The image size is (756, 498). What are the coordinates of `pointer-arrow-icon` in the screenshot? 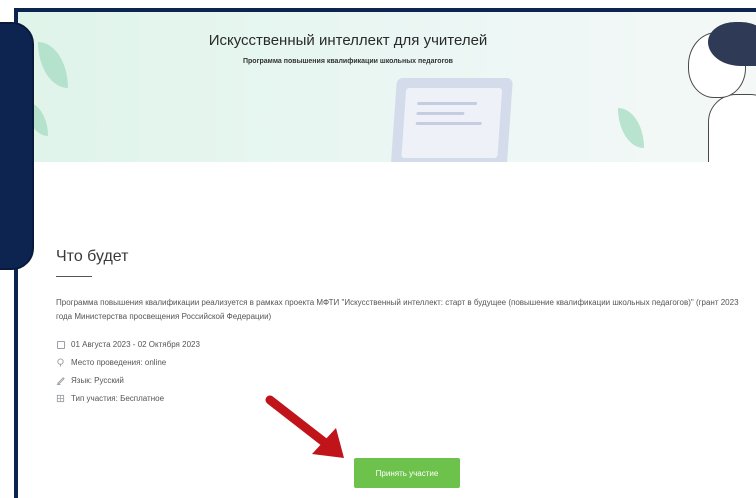 It's located at (304, 426).